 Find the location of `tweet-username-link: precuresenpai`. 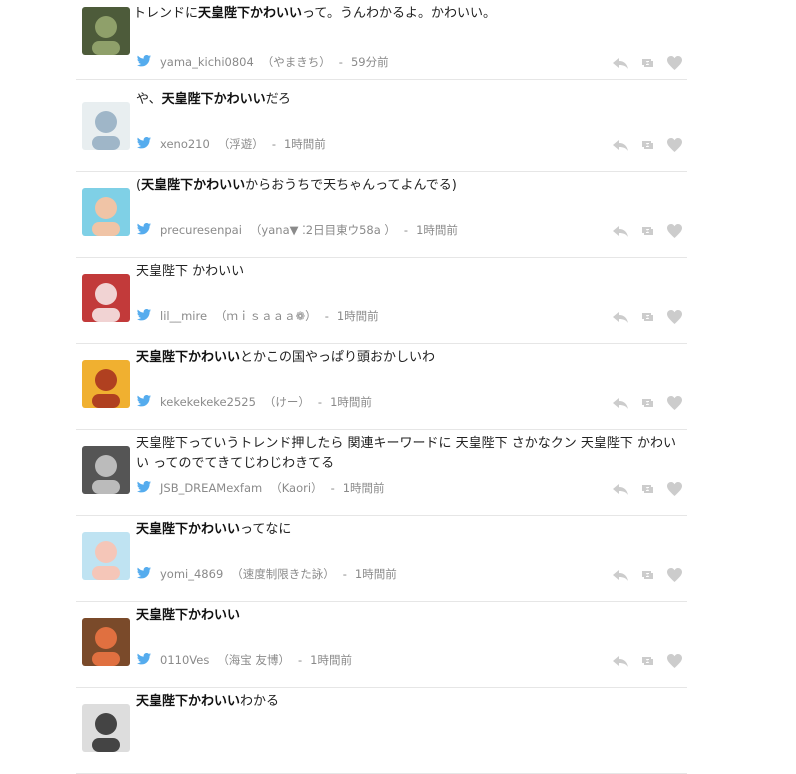

tweet-username-link: precuresenpai is located at coordinates (201, 230).